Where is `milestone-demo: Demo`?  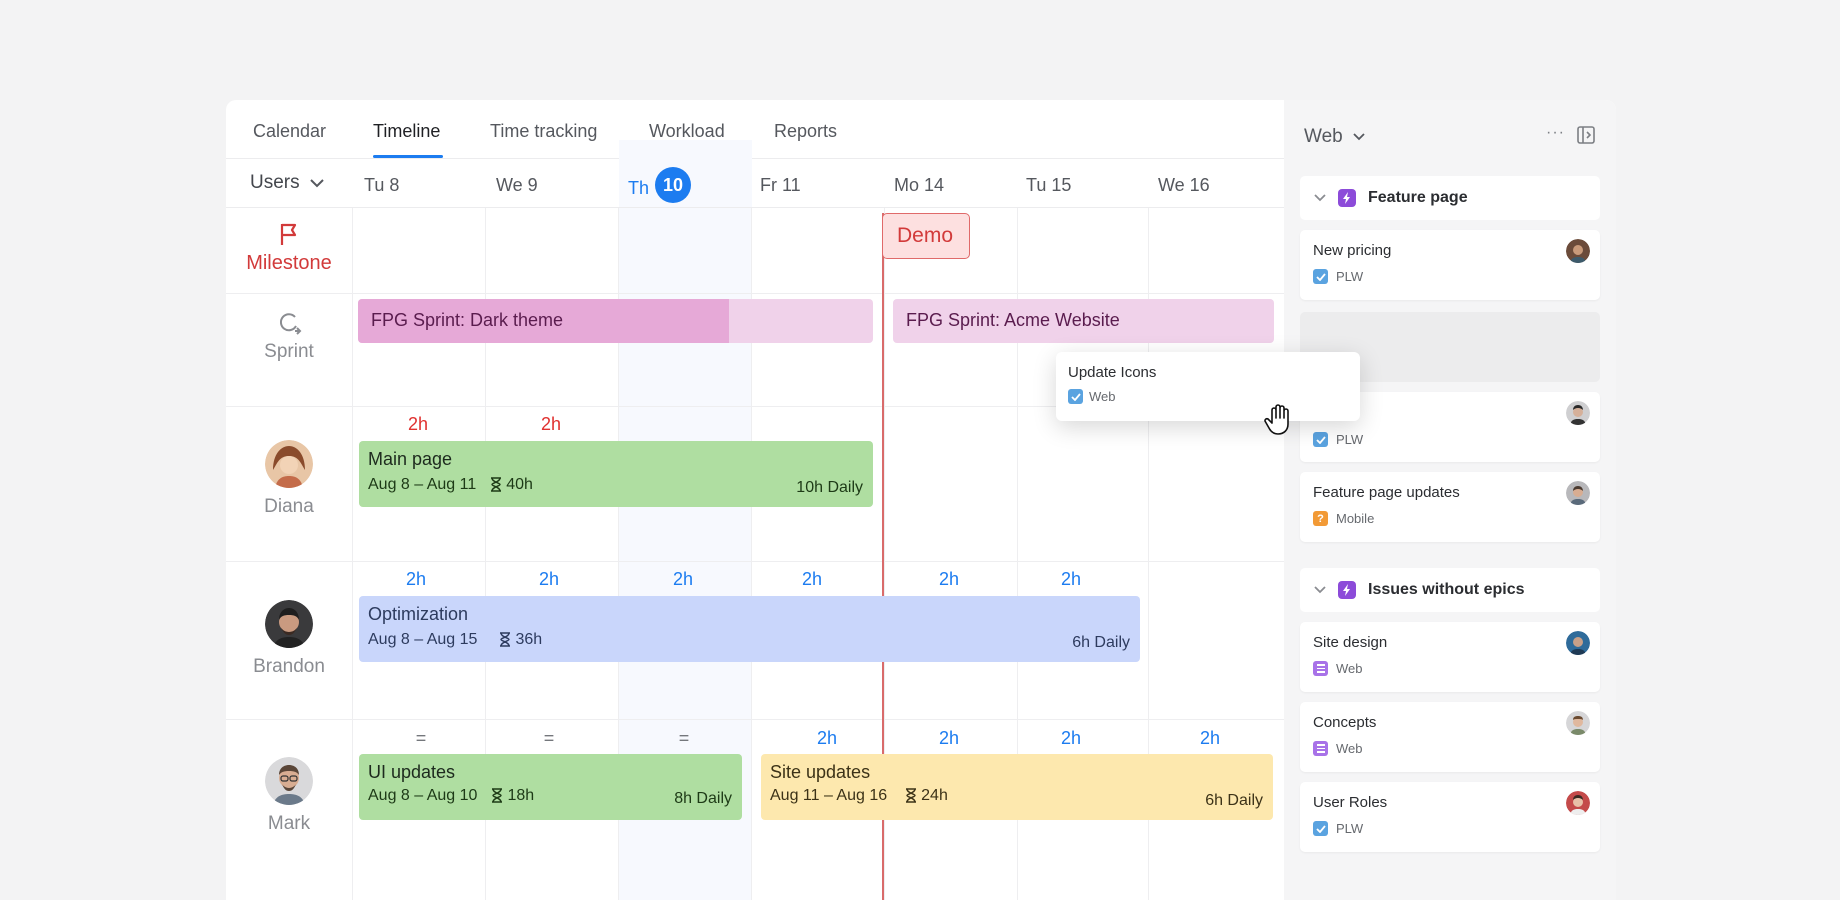
milestone-demo: Demo is located at coordinates (926, 236).